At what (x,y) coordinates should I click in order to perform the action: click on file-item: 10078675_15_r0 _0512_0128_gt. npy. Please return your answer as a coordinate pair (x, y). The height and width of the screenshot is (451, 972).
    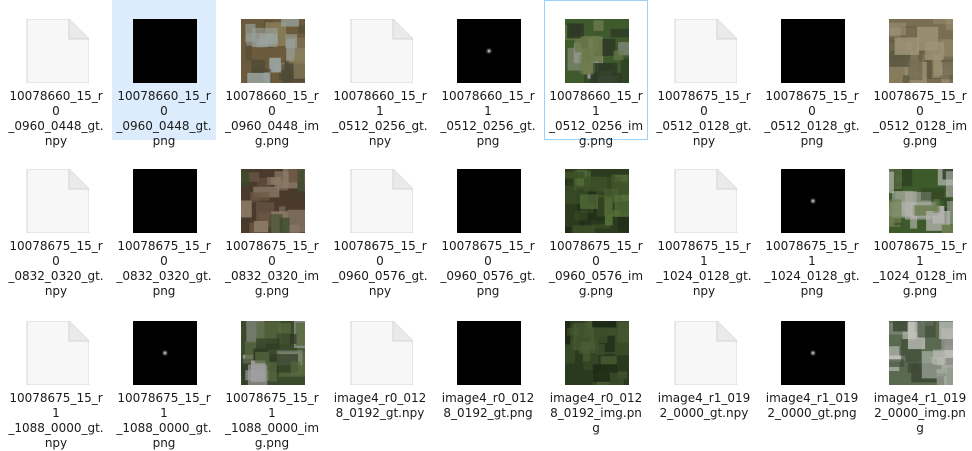
    Looking at the image, I should click on (704, 74).